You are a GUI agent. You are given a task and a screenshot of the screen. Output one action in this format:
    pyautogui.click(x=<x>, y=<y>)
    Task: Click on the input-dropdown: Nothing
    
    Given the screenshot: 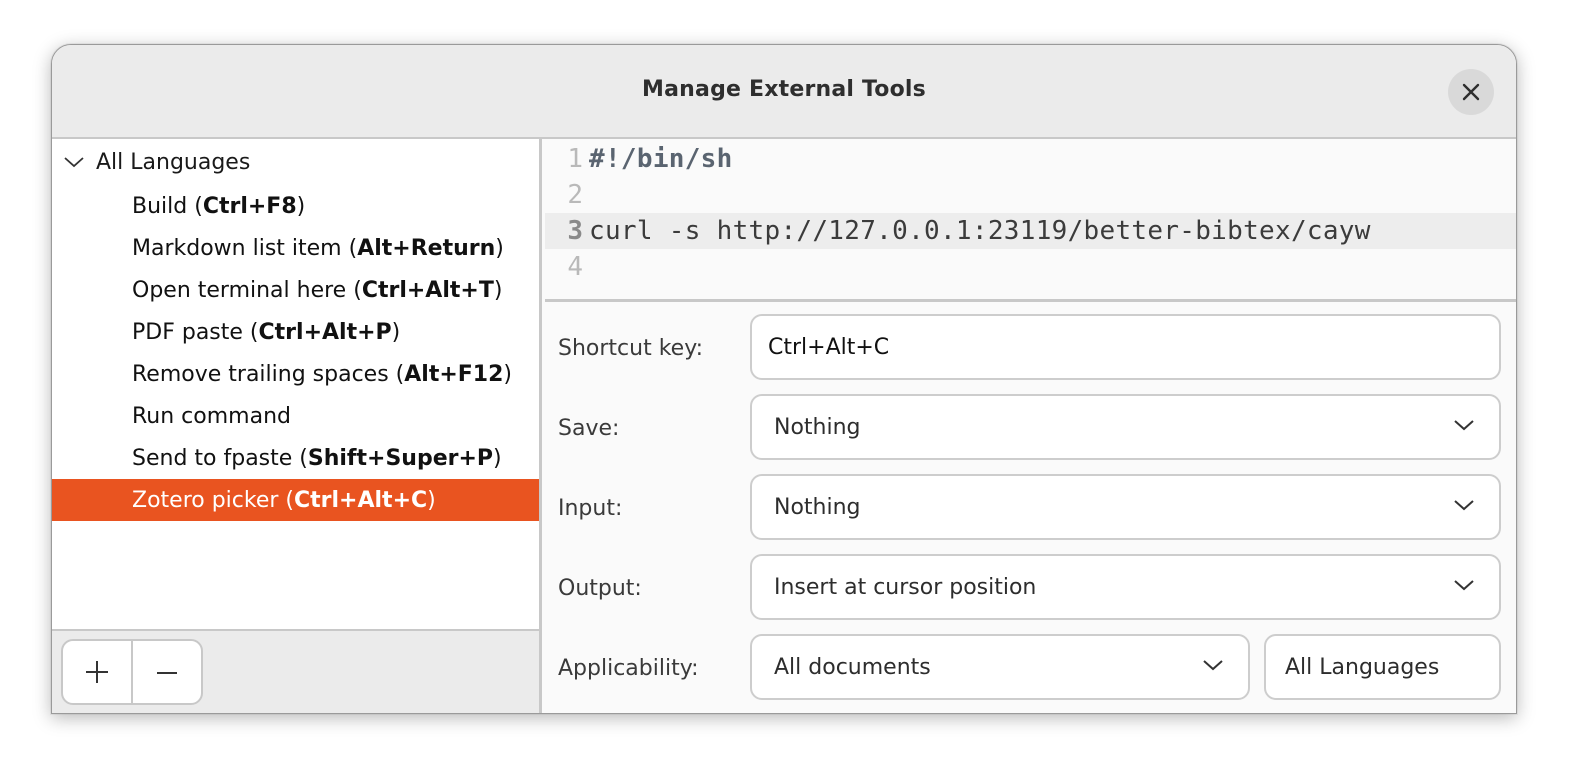 What is the action you would take?
    pyautogui.click(x=1125, y=507)
    